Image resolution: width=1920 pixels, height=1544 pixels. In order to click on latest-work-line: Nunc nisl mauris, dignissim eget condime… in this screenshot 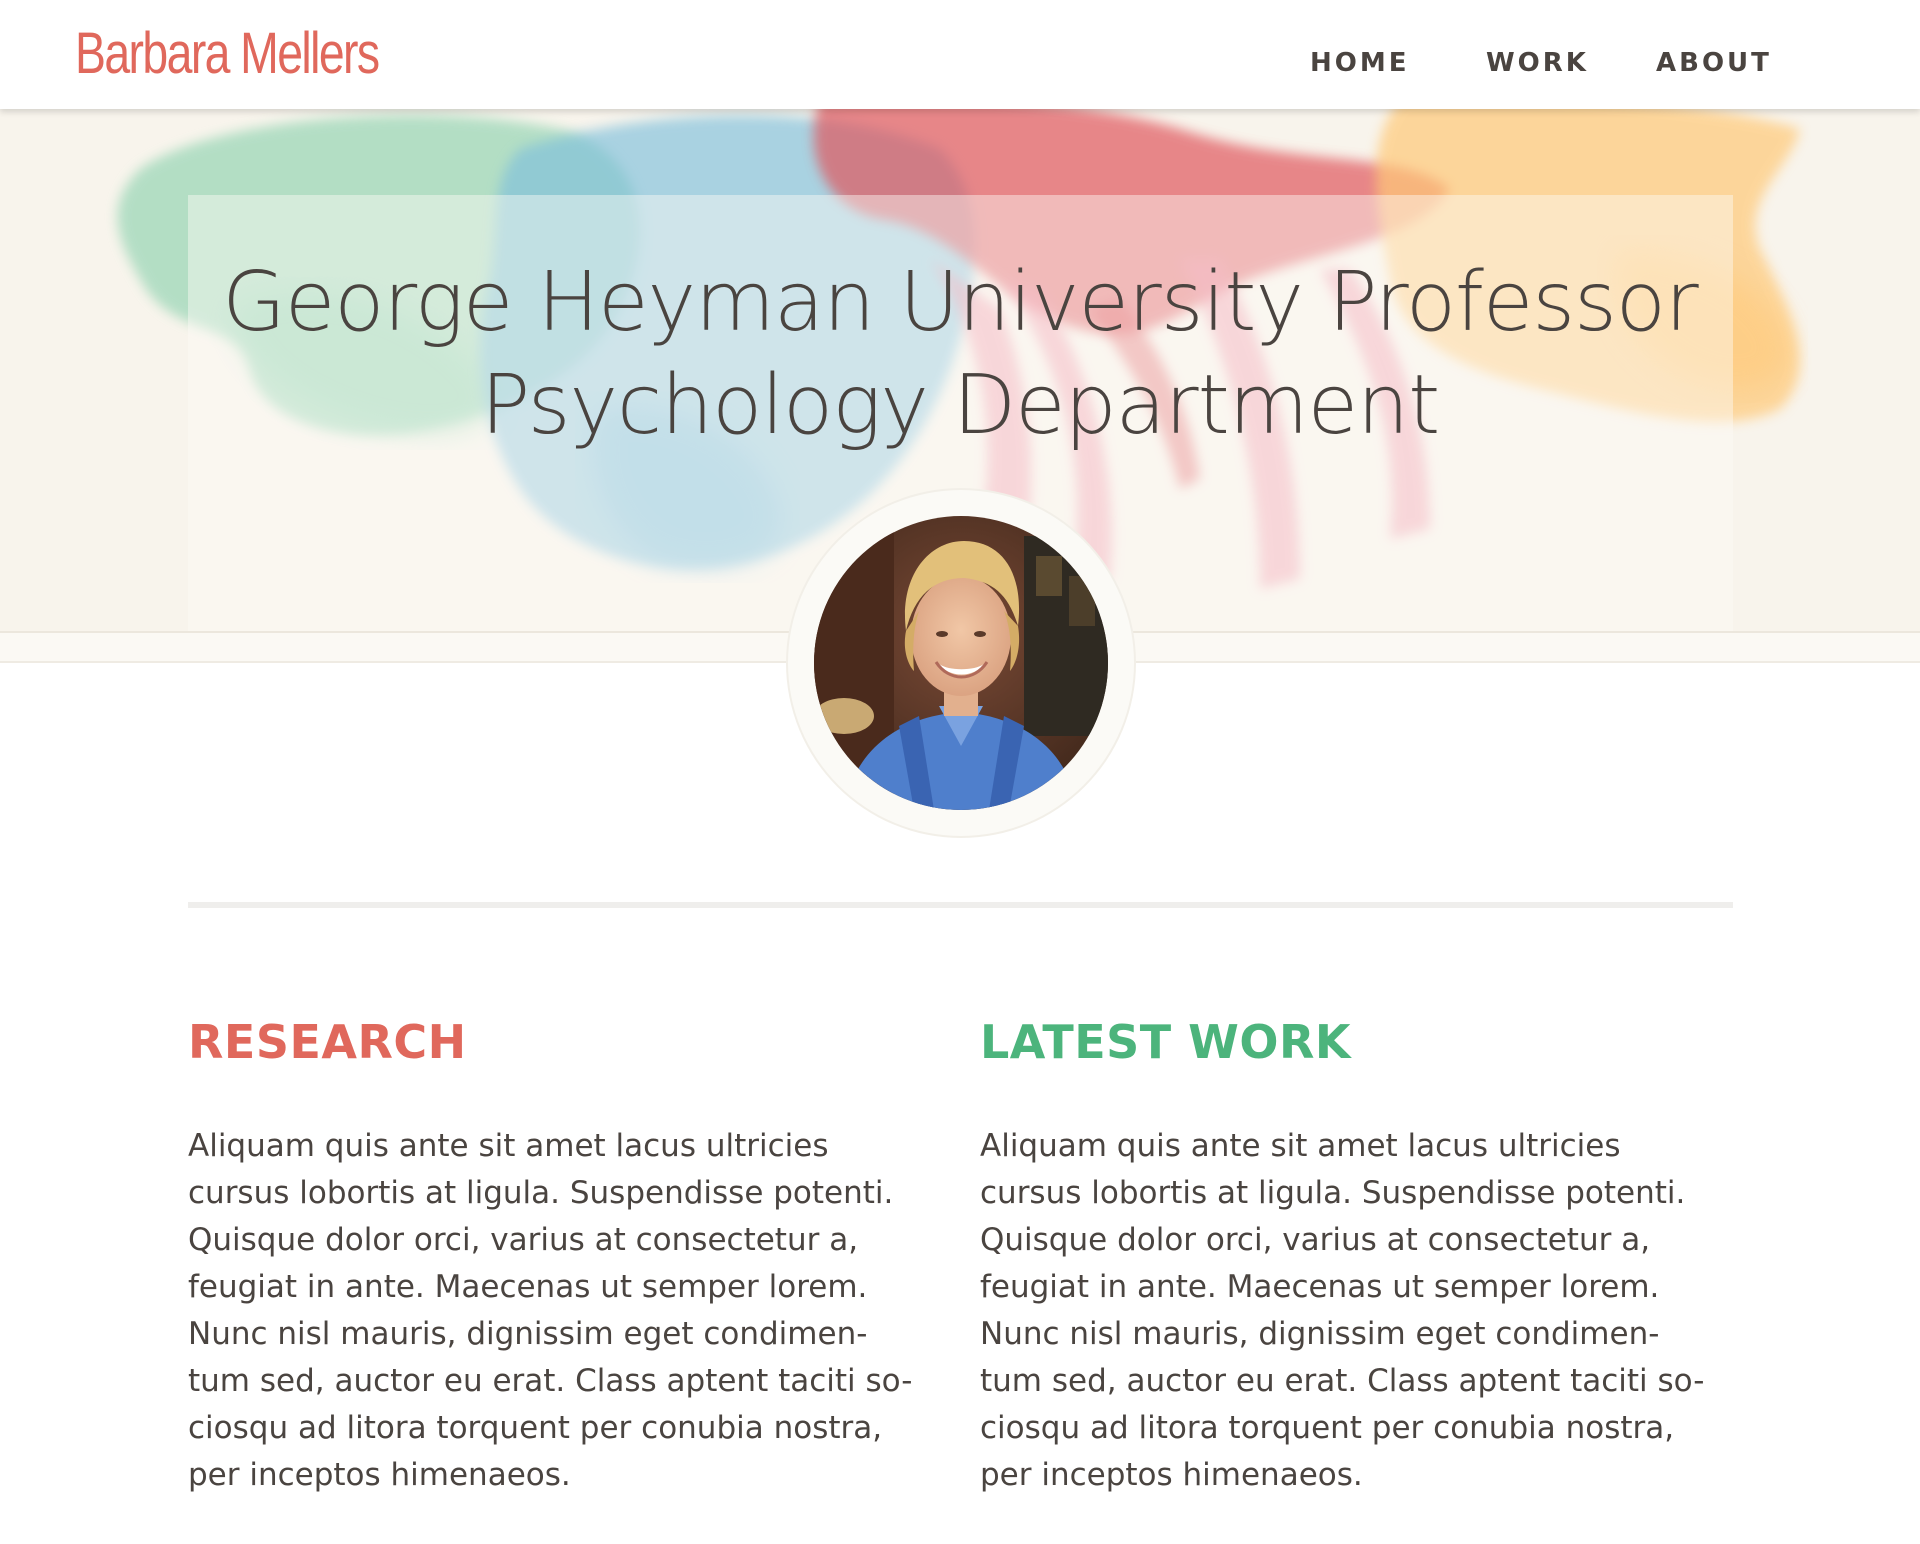, I will do `click(1320, 1334)`.